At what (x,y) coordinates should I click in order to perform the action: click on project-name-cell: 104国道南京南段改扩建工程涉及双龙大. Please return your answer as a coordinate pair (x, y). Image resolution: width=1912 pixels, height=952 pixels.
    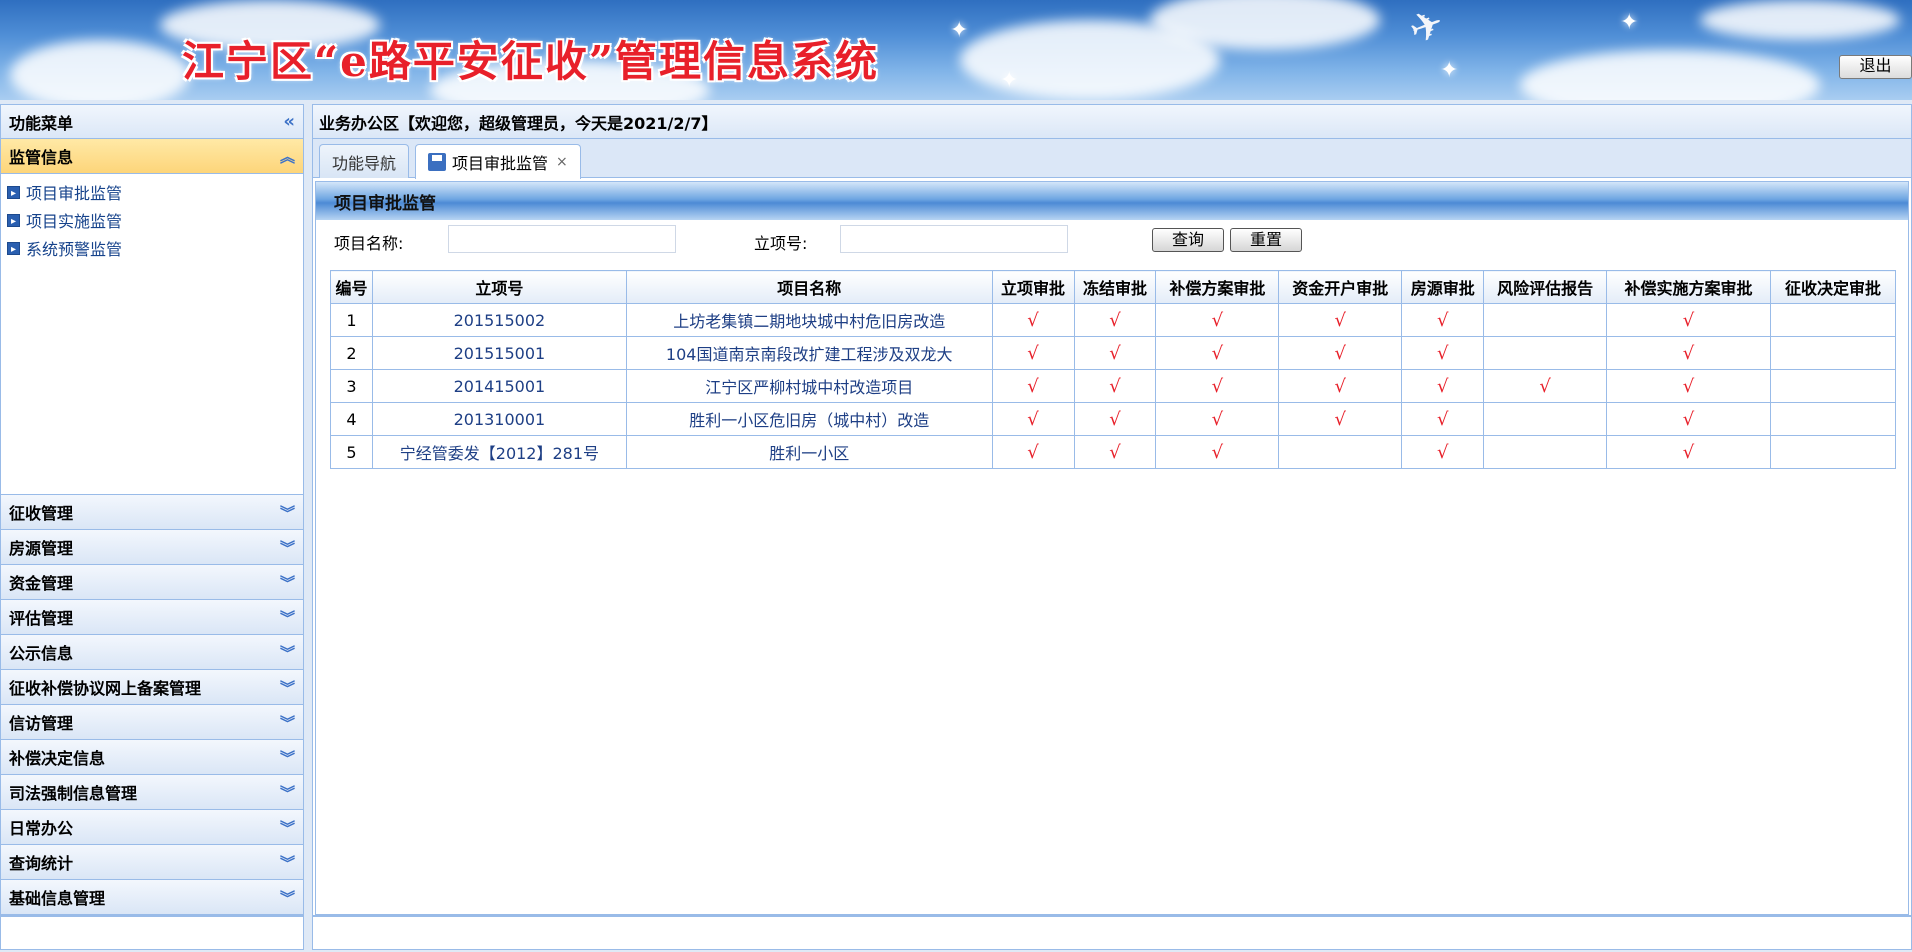
    Looking at the image, I should click on (809, 353).